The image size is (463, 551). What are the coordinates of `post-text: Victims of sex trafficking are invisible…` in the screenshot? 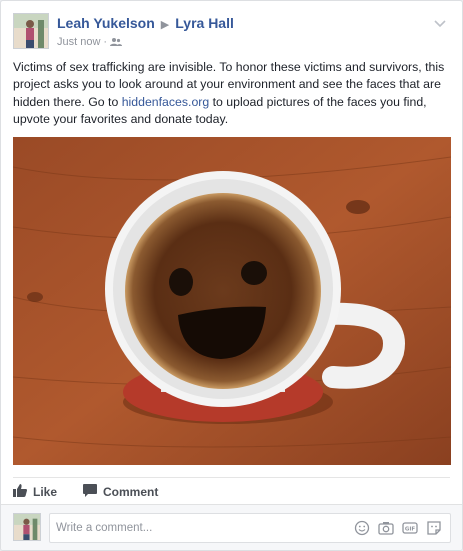 It's located at (232, 93).